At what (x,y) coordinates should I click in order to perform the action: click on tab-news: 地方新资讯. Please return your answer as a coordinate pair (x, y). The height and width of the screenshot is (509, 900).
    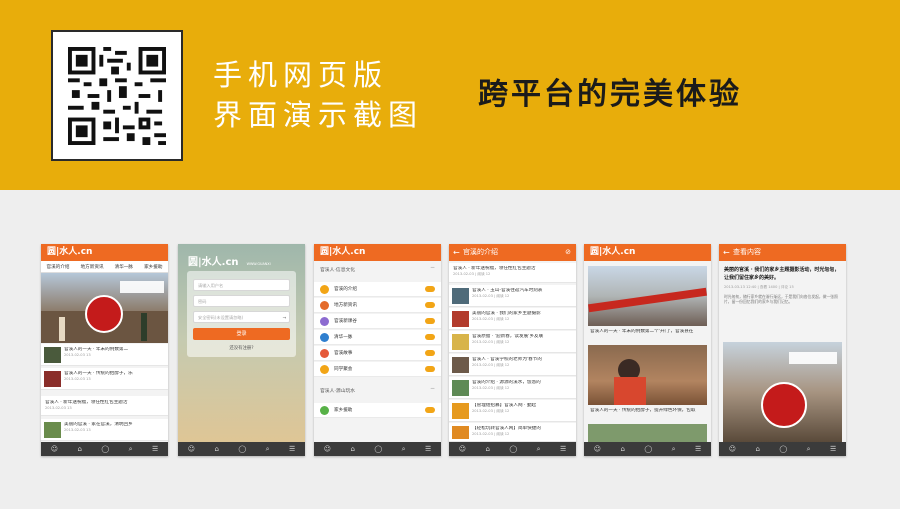
    Looking at the image, I should click on (92, 267).